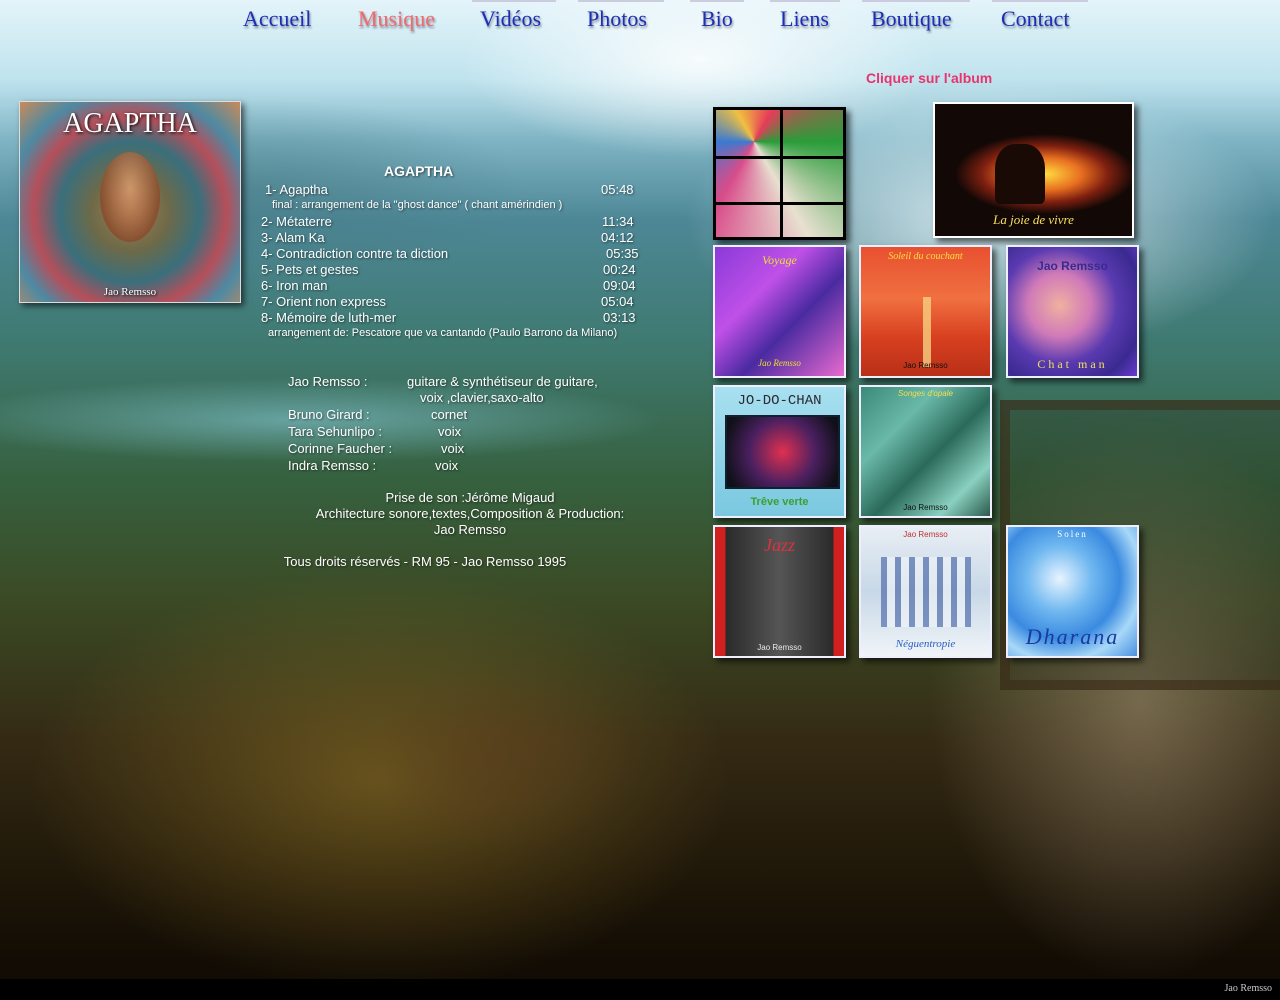 The image size is (1280, 1000). Describe the element at coordinates (510, 19) in the screenshot. I see `nav-videos: Vidéos` at that location.